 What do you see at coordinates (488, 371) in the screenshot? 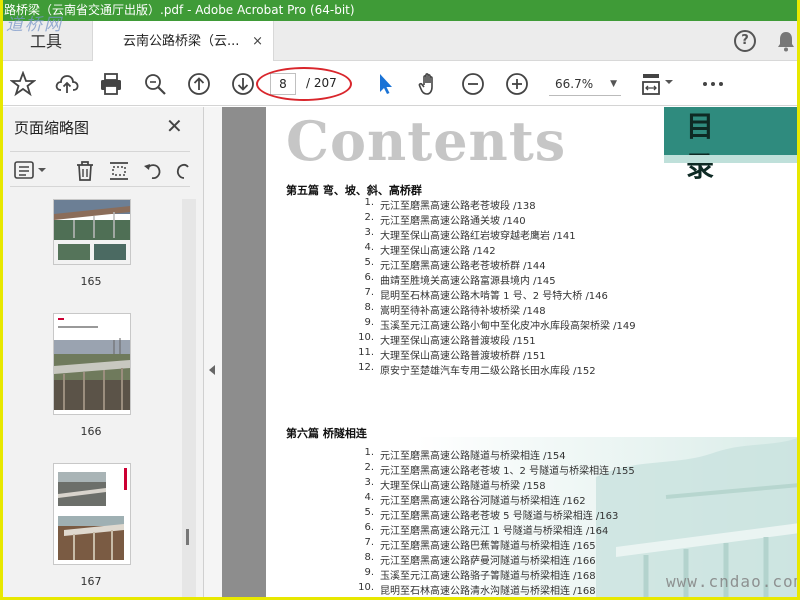
I see `toc-entry-text: 原安宁至楚雄汽车专用二级公路长田水库段 /152` at bounding box center [488, 371].